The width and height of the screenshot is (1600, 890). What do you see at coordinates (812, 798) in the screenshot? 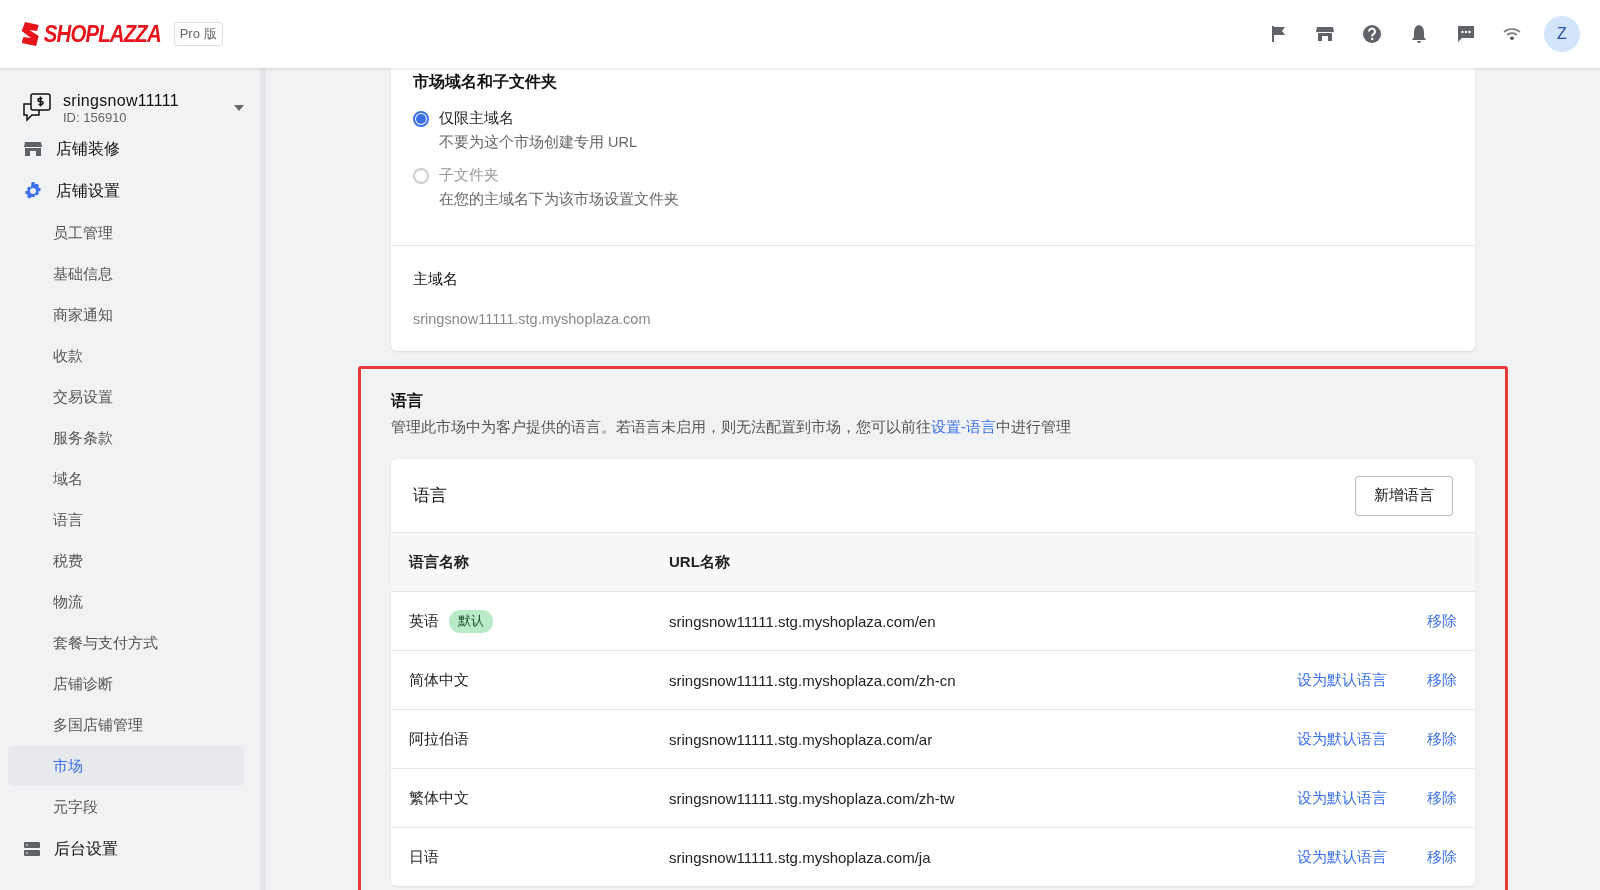
I see `language-url: sringsnow11111.stg.myshoplaza.com/zh-tw` at bounding box center [812, 798].